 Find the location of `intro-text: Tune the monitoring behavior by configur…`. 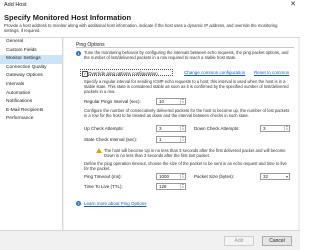

intro-text: Tune the monitoring behavior by configur… is located at coordinates (186, 55).